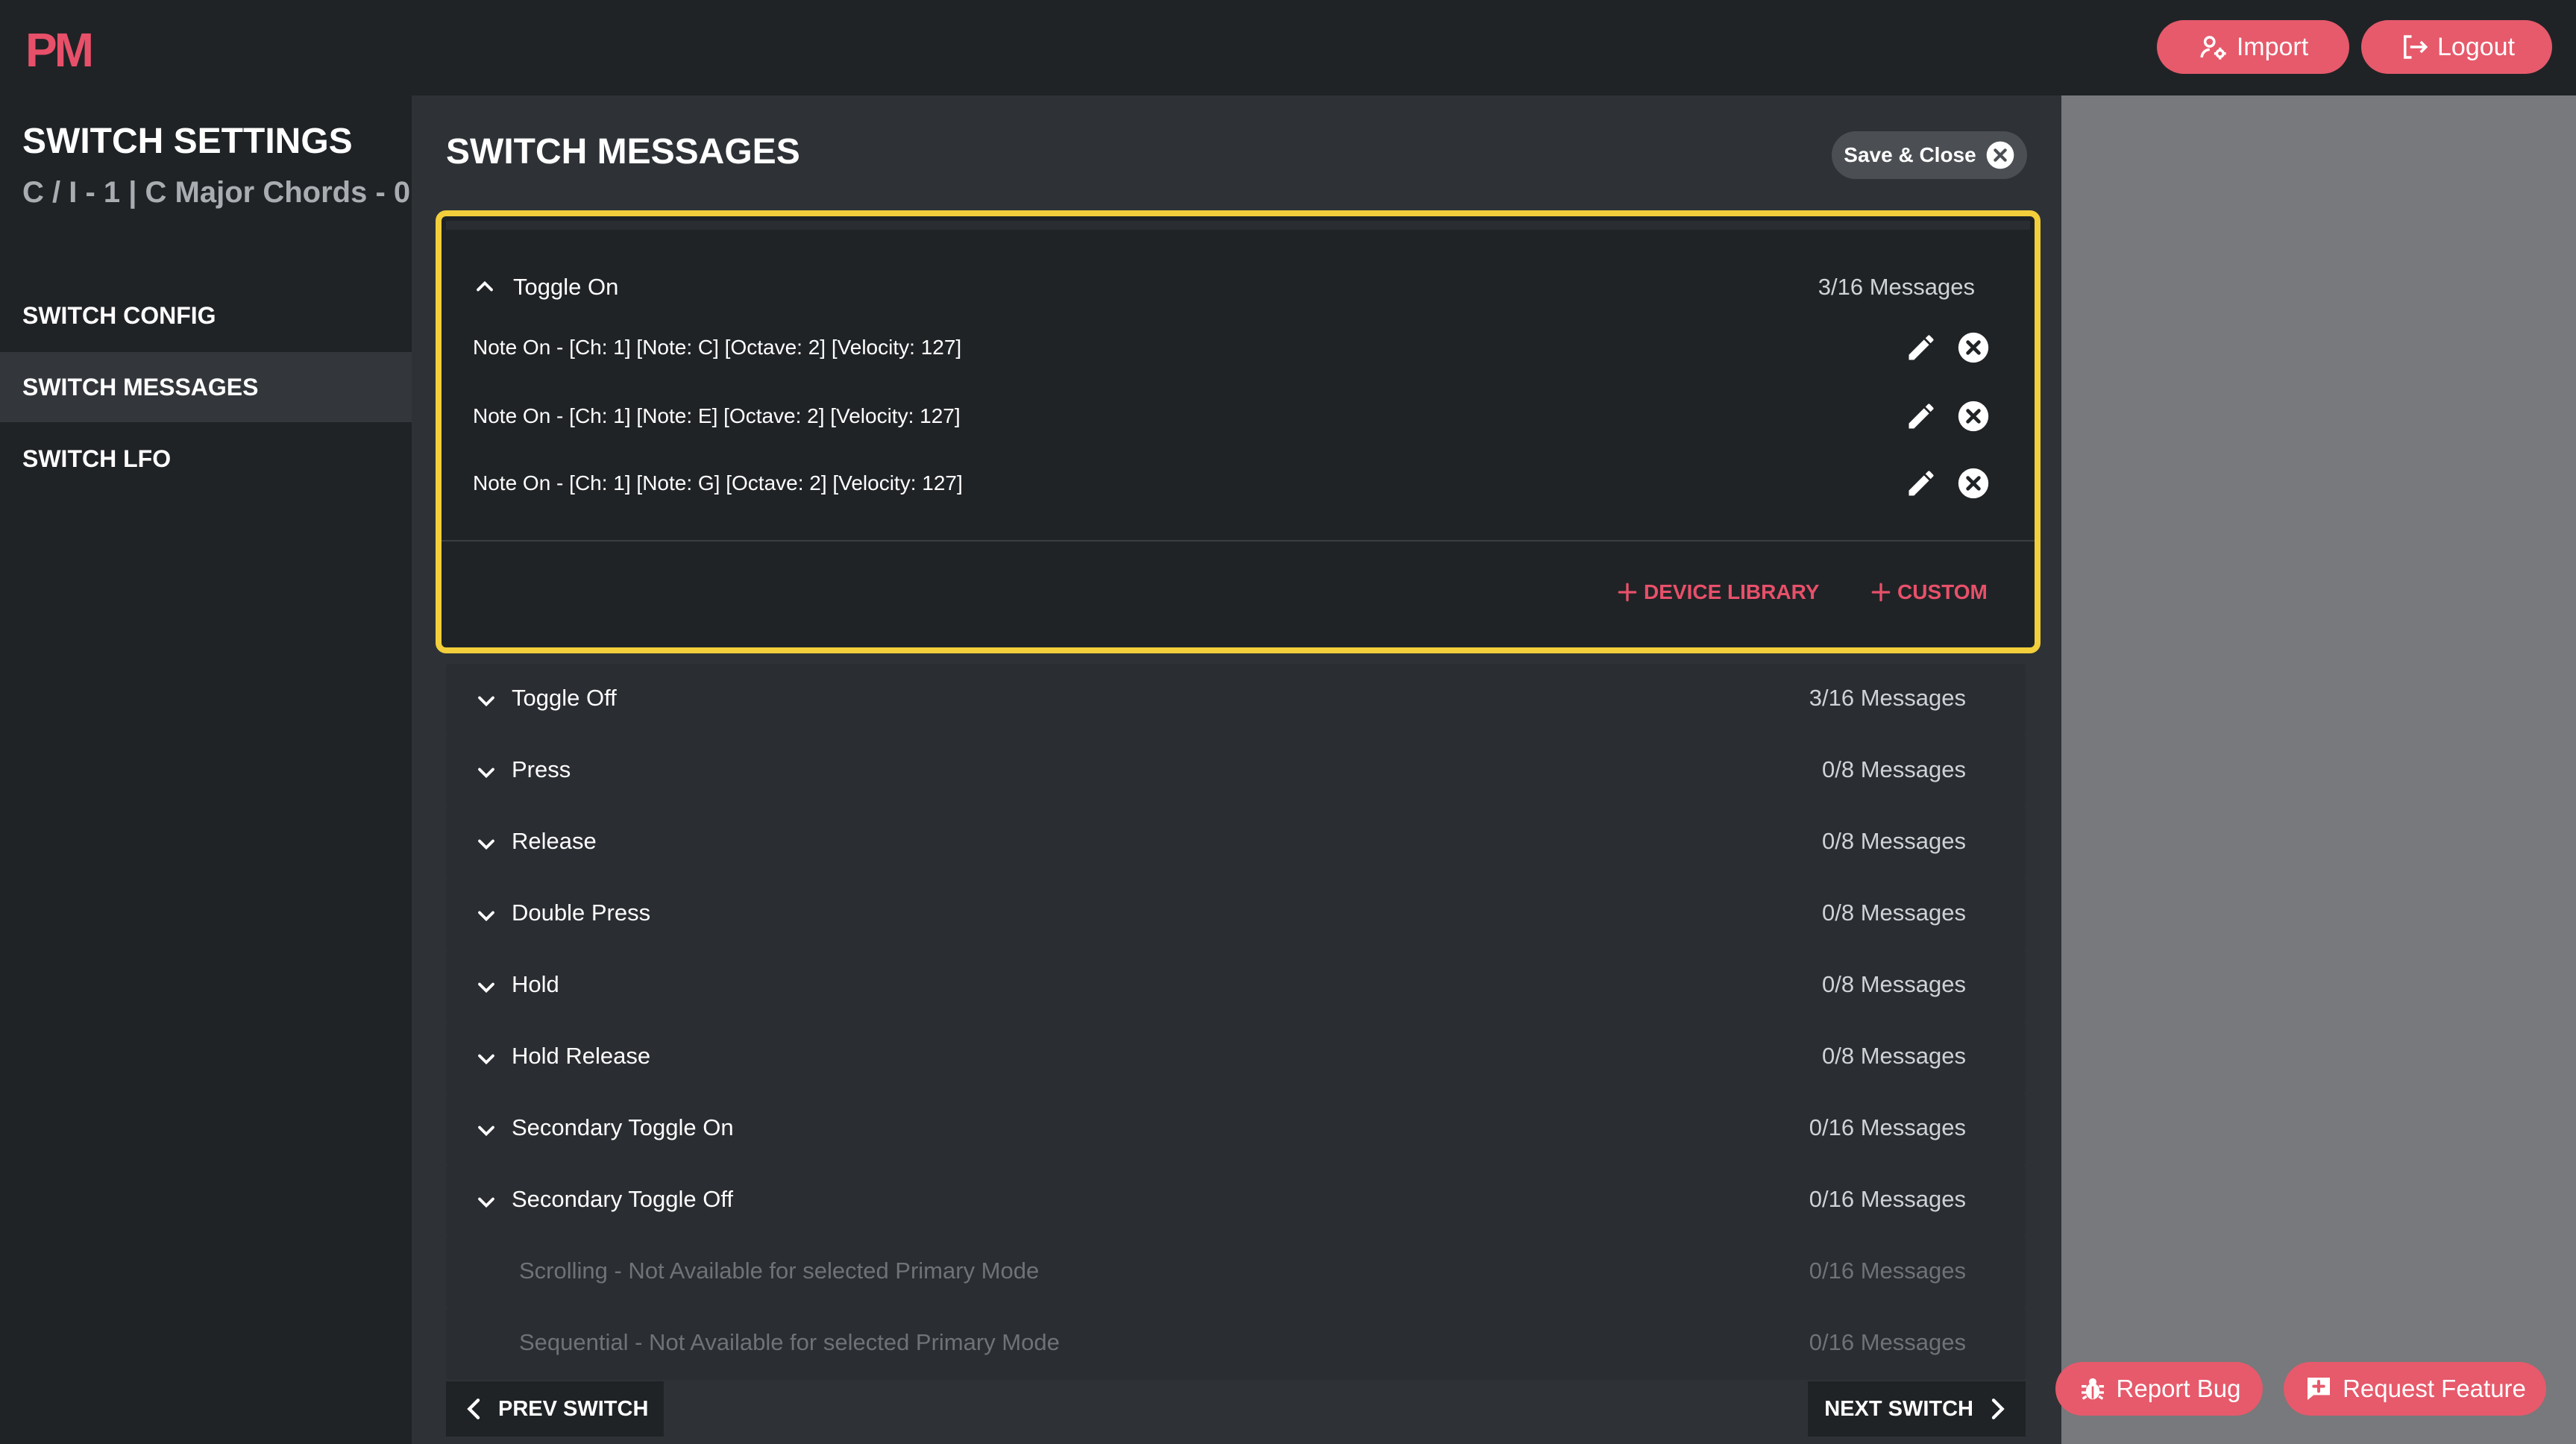 This screenshot has width=2576, height=1444. Describe the element at coordinates (1236, 1201) in the screenshot. I see `section-secondary-toggle-off: Secondary Toggle Off 0/16 Messages` at that location.